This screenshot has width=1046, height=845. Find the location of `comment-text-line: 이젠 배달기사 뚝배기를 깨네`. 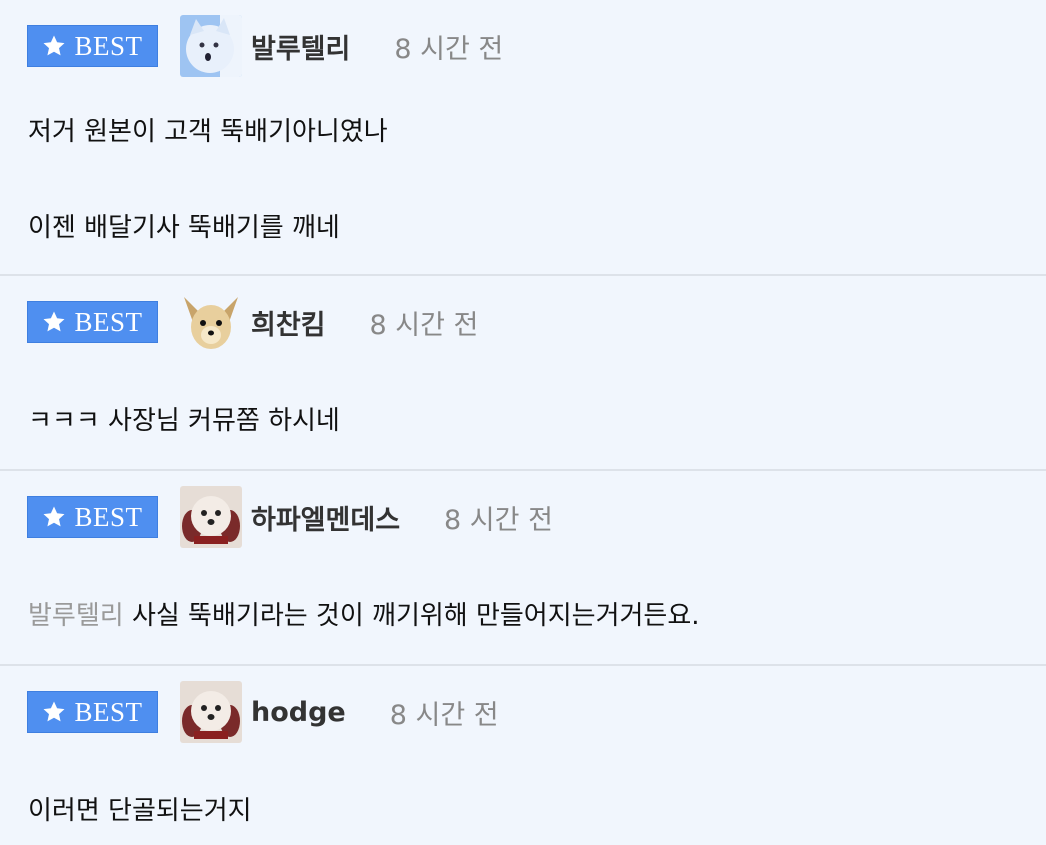

comment-text-line: 이젠 배달기사 뚝배기를 깨네 is located at coordinates (184, 228).